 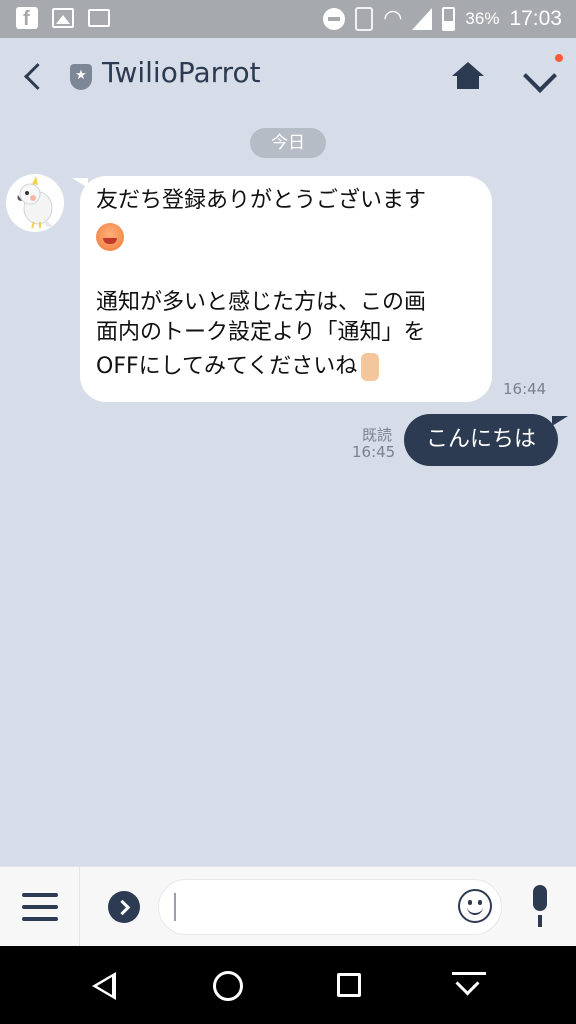 I want to click on status-bar: f ◠ 36% 17:03, so click(x=288, y=19).